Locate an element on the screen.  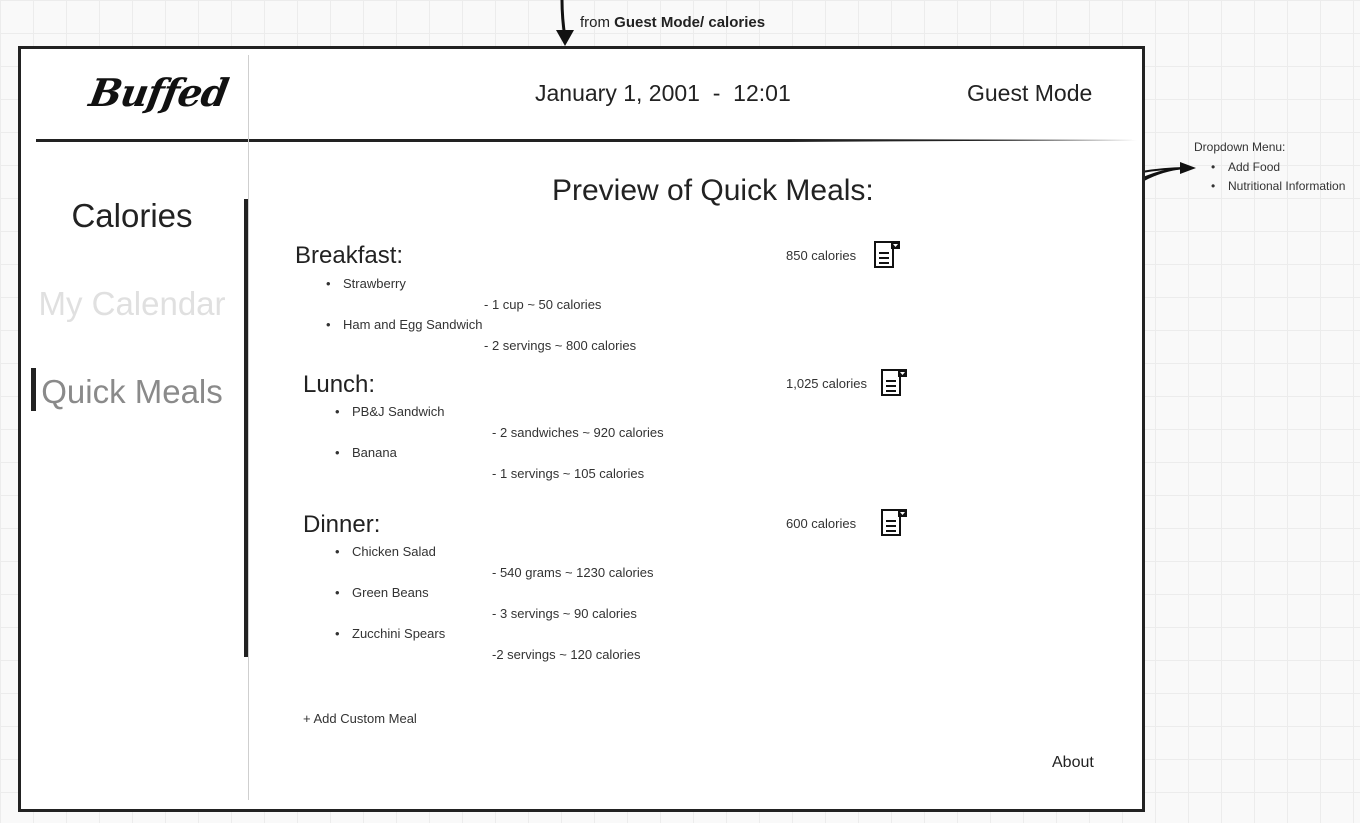
list-item: Chicken Salad is located at coordinates (385, 551).